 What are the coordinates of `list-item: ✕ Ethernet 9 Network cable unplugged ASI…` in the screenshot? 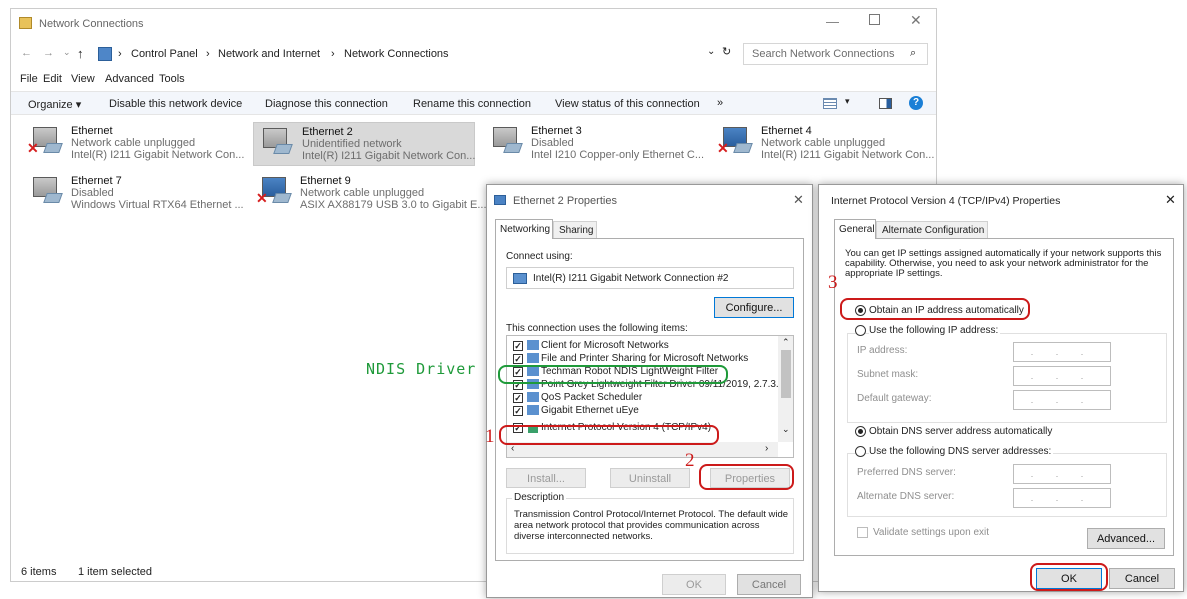 It's located at (371, 194).